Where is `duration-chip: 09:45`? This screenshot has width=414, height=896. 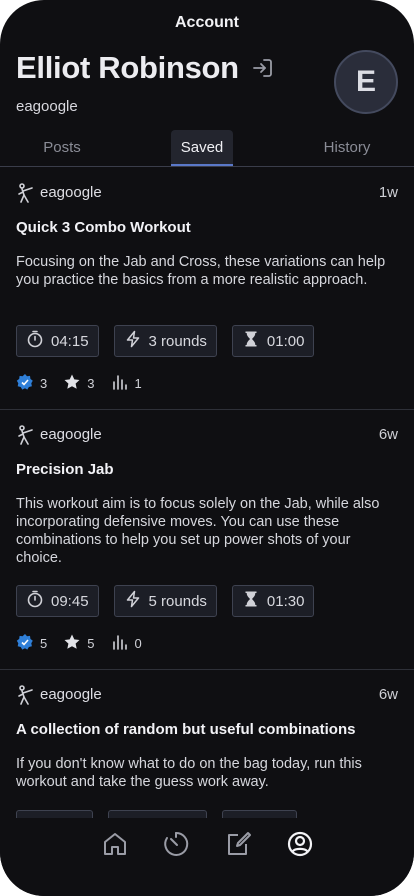
duration-chip: 09:45 is located at coordinates (57, 601).